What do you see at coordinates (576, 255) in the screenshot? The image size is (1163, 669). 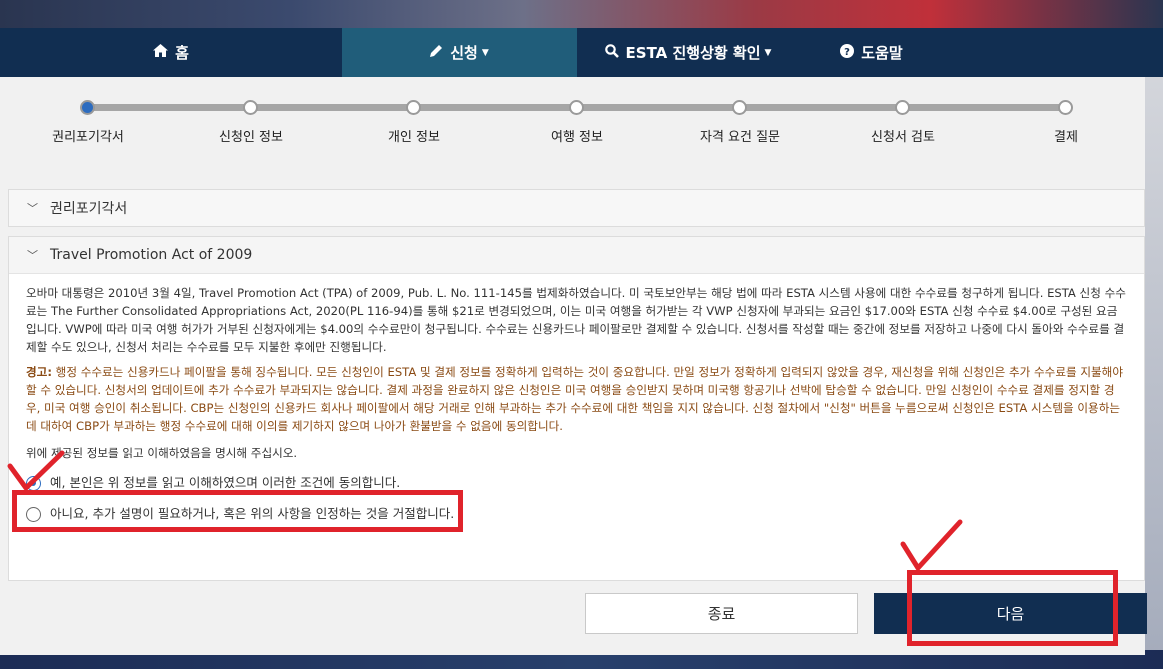 I see `travel-promotion-accordion-header: ﹀ Travel Promotion Act of 2009` at bounding box center [576, 255].